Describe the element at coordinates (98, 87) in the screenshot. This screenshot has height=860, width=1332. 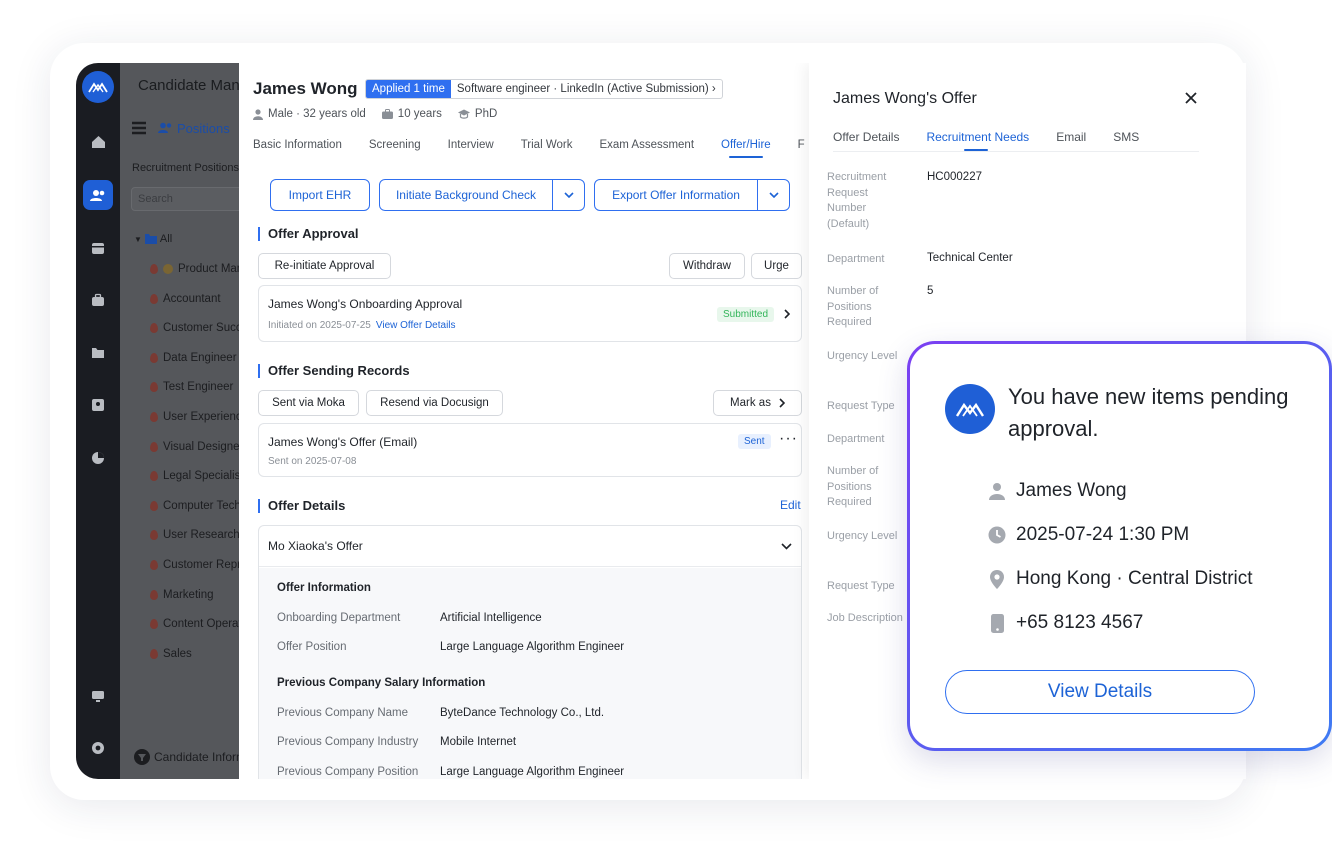
I see `brand-logo-icon` at that location.